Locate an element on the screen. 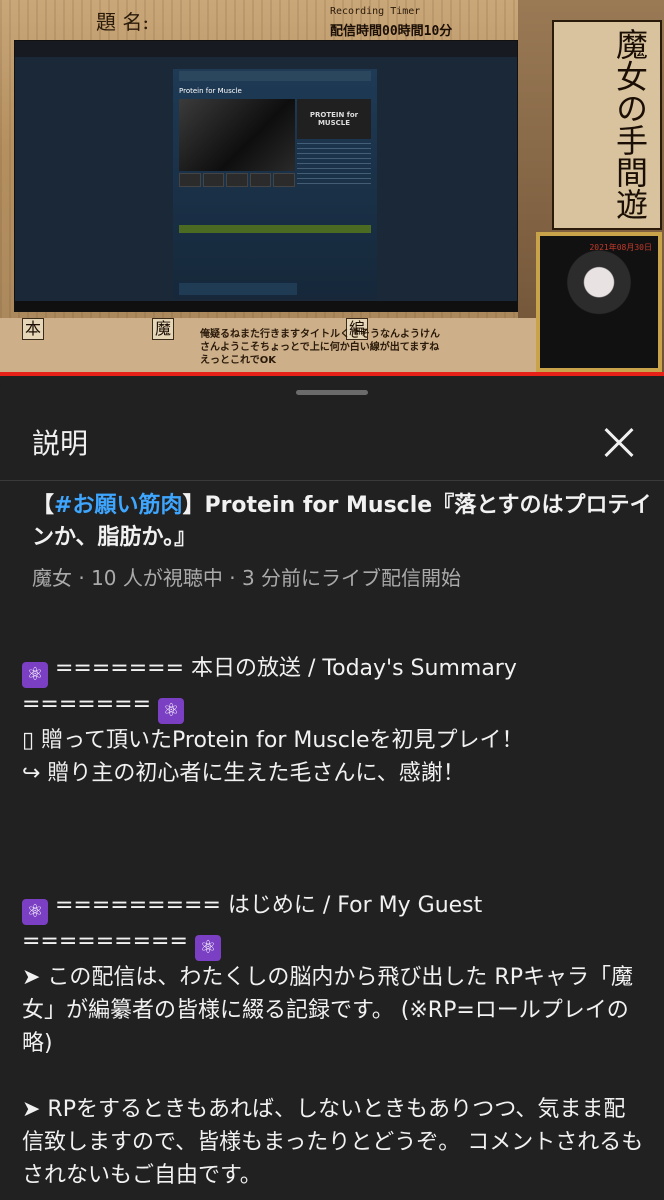 Image resolution: width=664 pixels, height=1200 pixels. vtuber-avatar-frame: 2021年08月30日 is located at coordinates (599, 302).